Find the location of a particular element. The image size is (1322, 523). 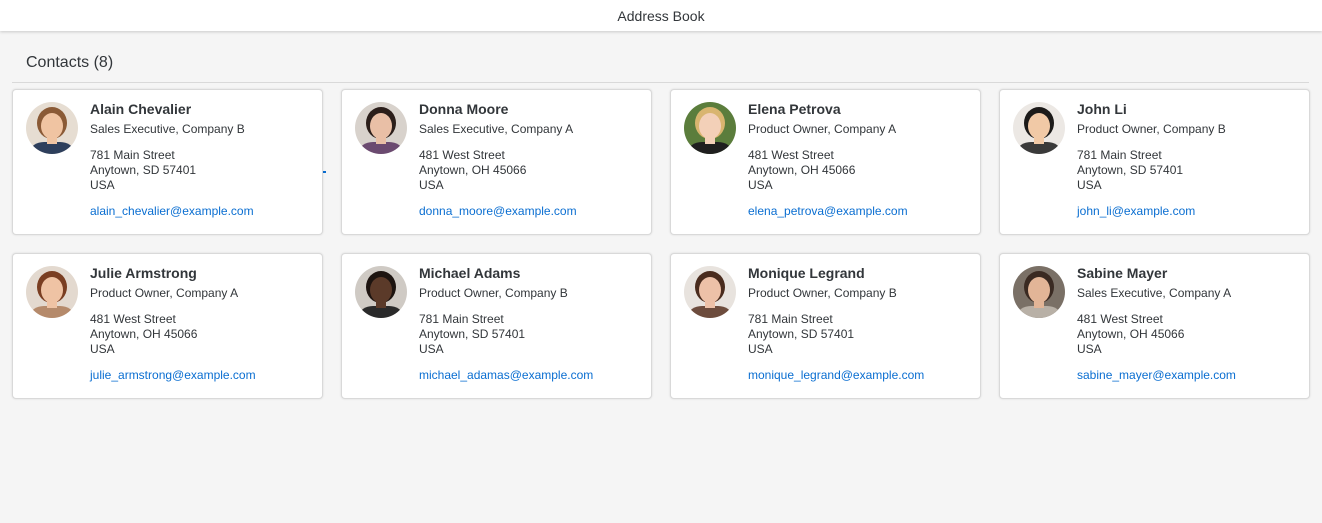

email-link: donna_moore@example.com is located at coordinates (498, 211).